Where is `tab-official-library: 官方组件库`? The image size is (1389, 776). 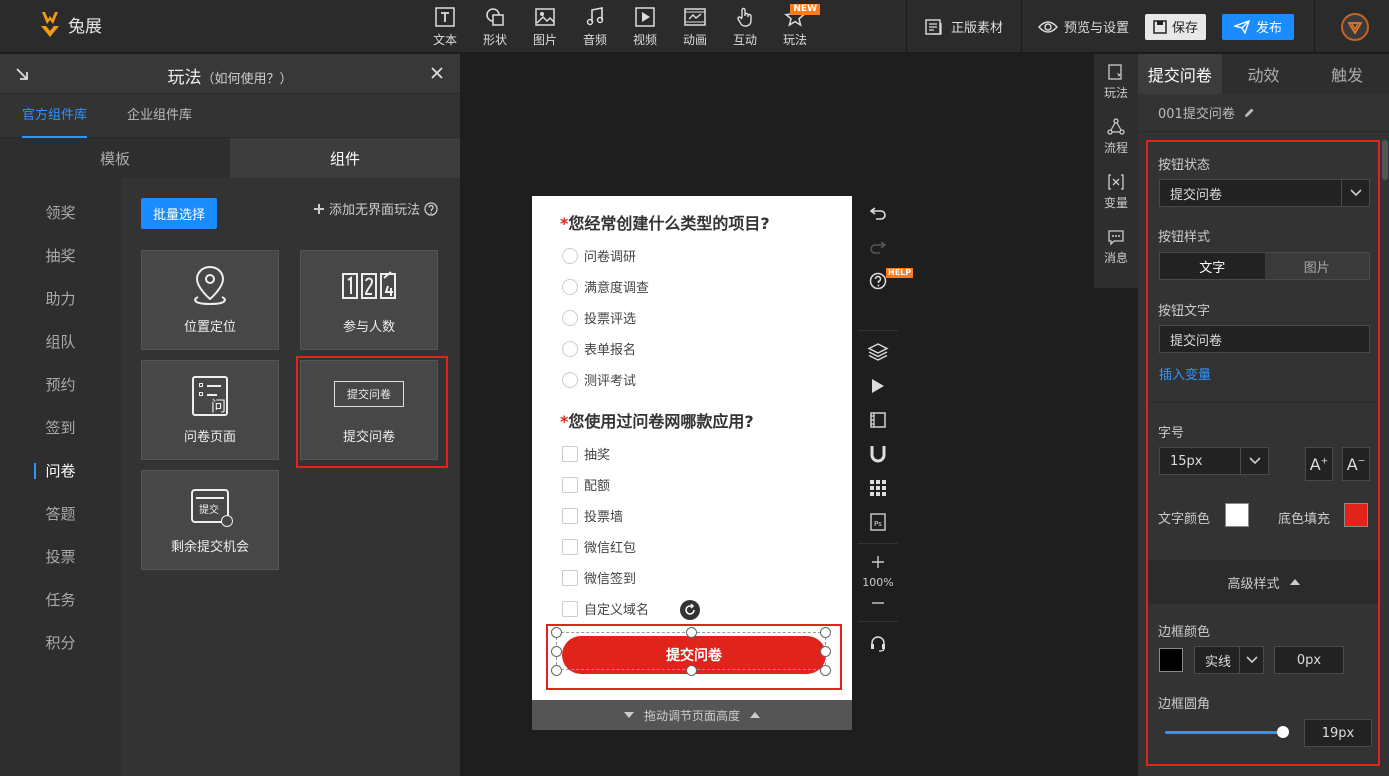
tab-official-library: 官方组件库 is located at coordinates (55, 116).